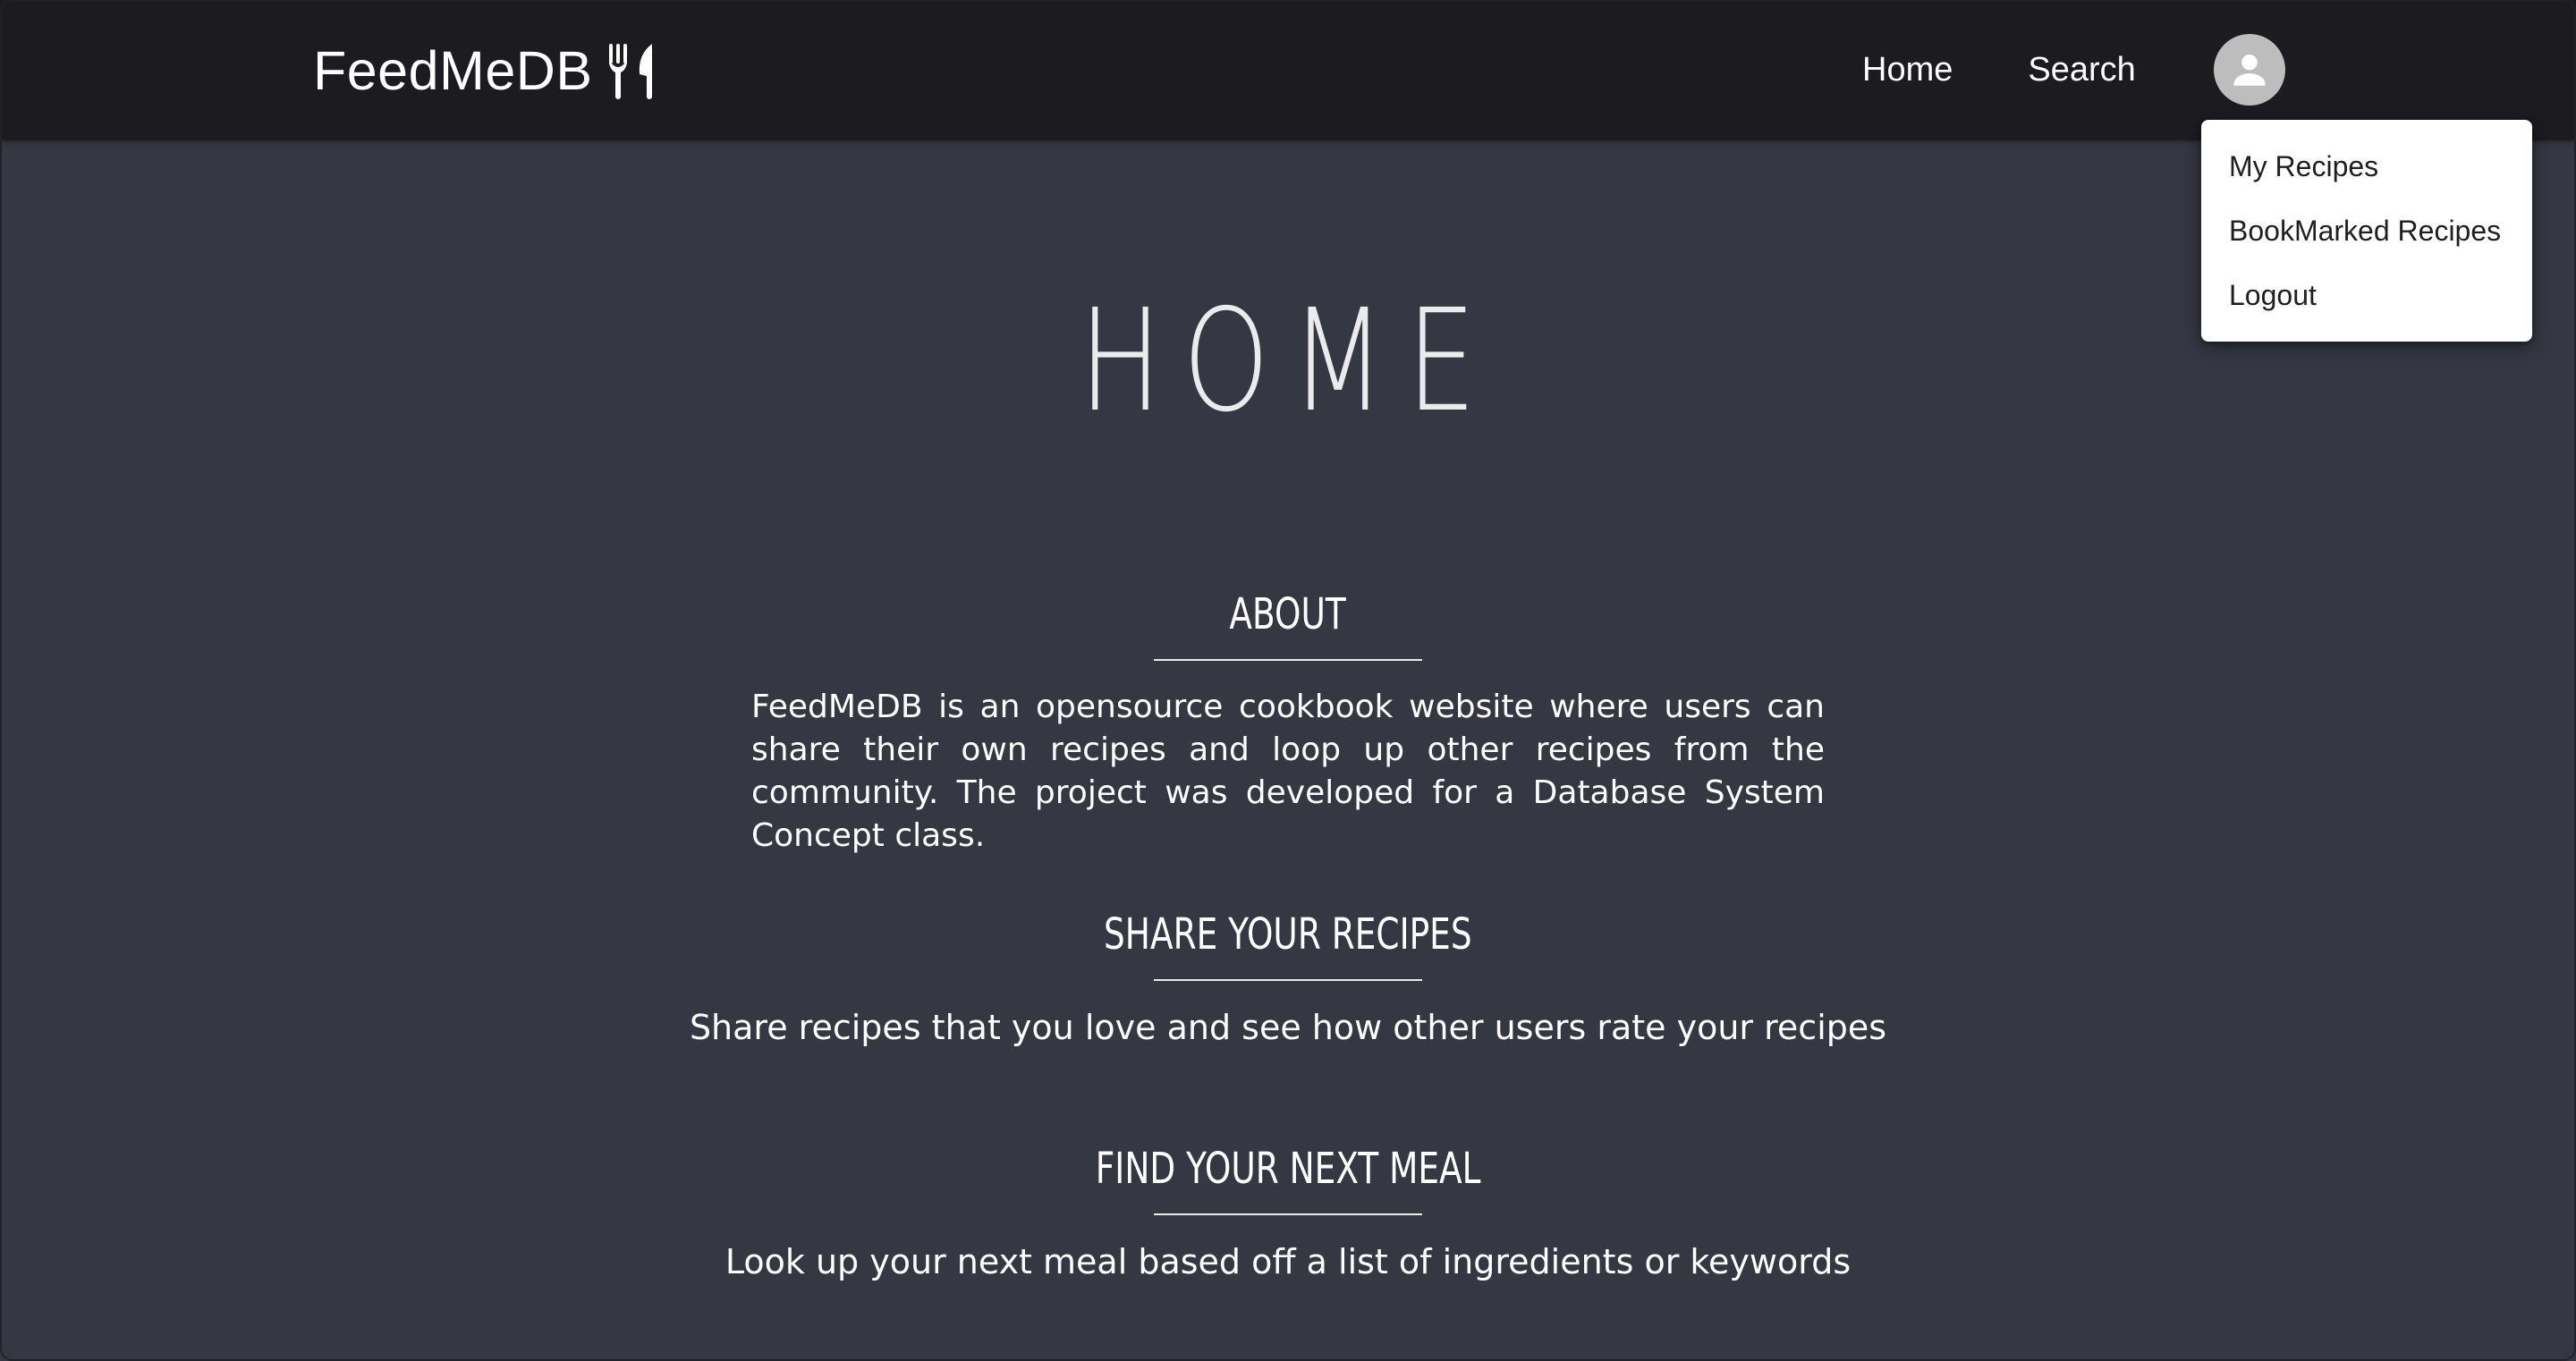 The height and width of the screenshot is (1361, 2576). What do you see at coordinates (1999, 70) in the screenshot?
I see `nav-links: Home Search` at bounding box center [1999, 70].